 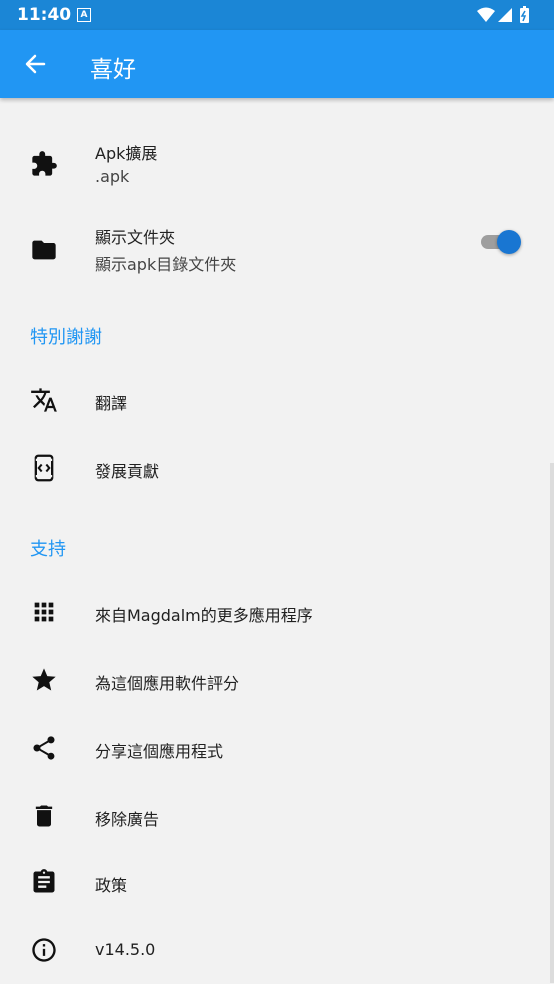 I want to click on item-rate-app: 為這個應用軟件評分, so click(x=277, y=678).